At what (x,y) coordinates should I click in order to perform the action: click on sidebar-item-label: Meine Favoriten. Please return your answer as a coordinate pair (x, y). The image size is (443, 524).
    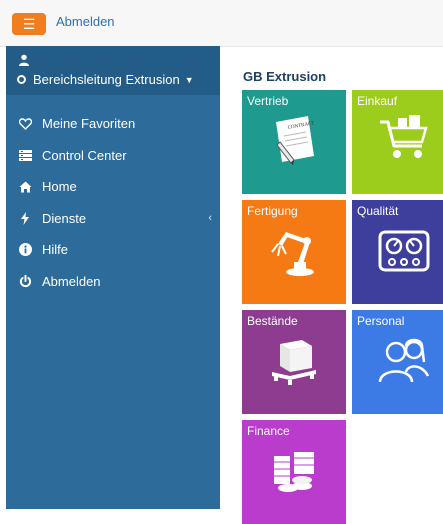
    Looking at the image, I should click on (89, 124).